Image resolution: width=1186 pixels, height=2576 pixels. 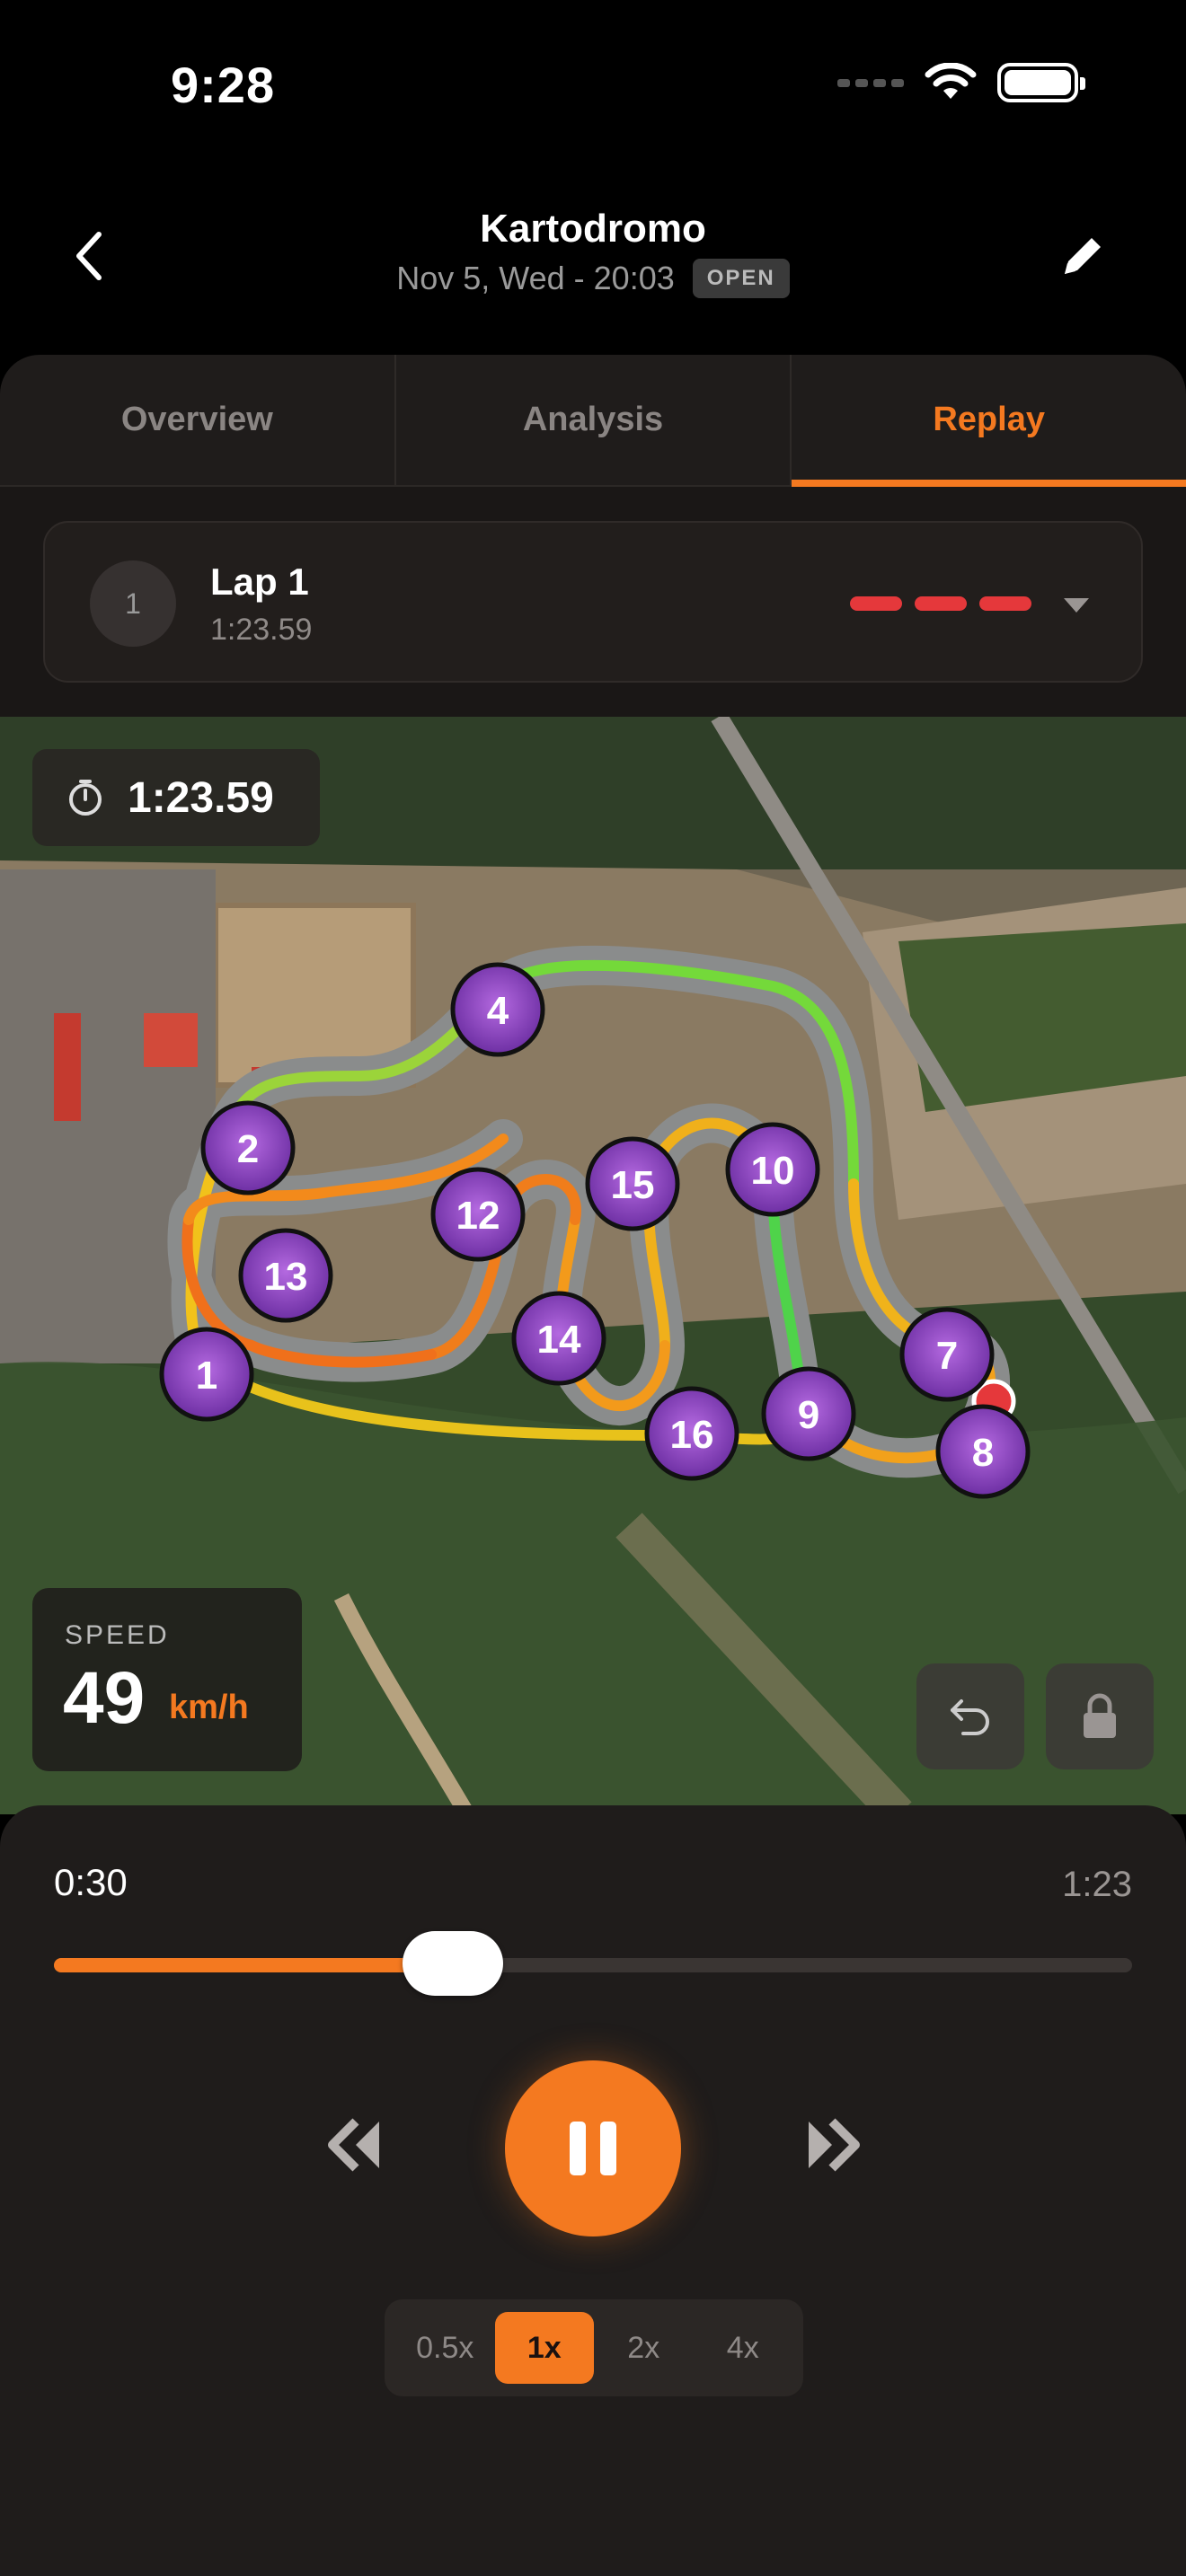 What do you see at coordinates (85, 798) in the screenshot?
I see `stopwatch-icon` at bounding box center [85, 798].